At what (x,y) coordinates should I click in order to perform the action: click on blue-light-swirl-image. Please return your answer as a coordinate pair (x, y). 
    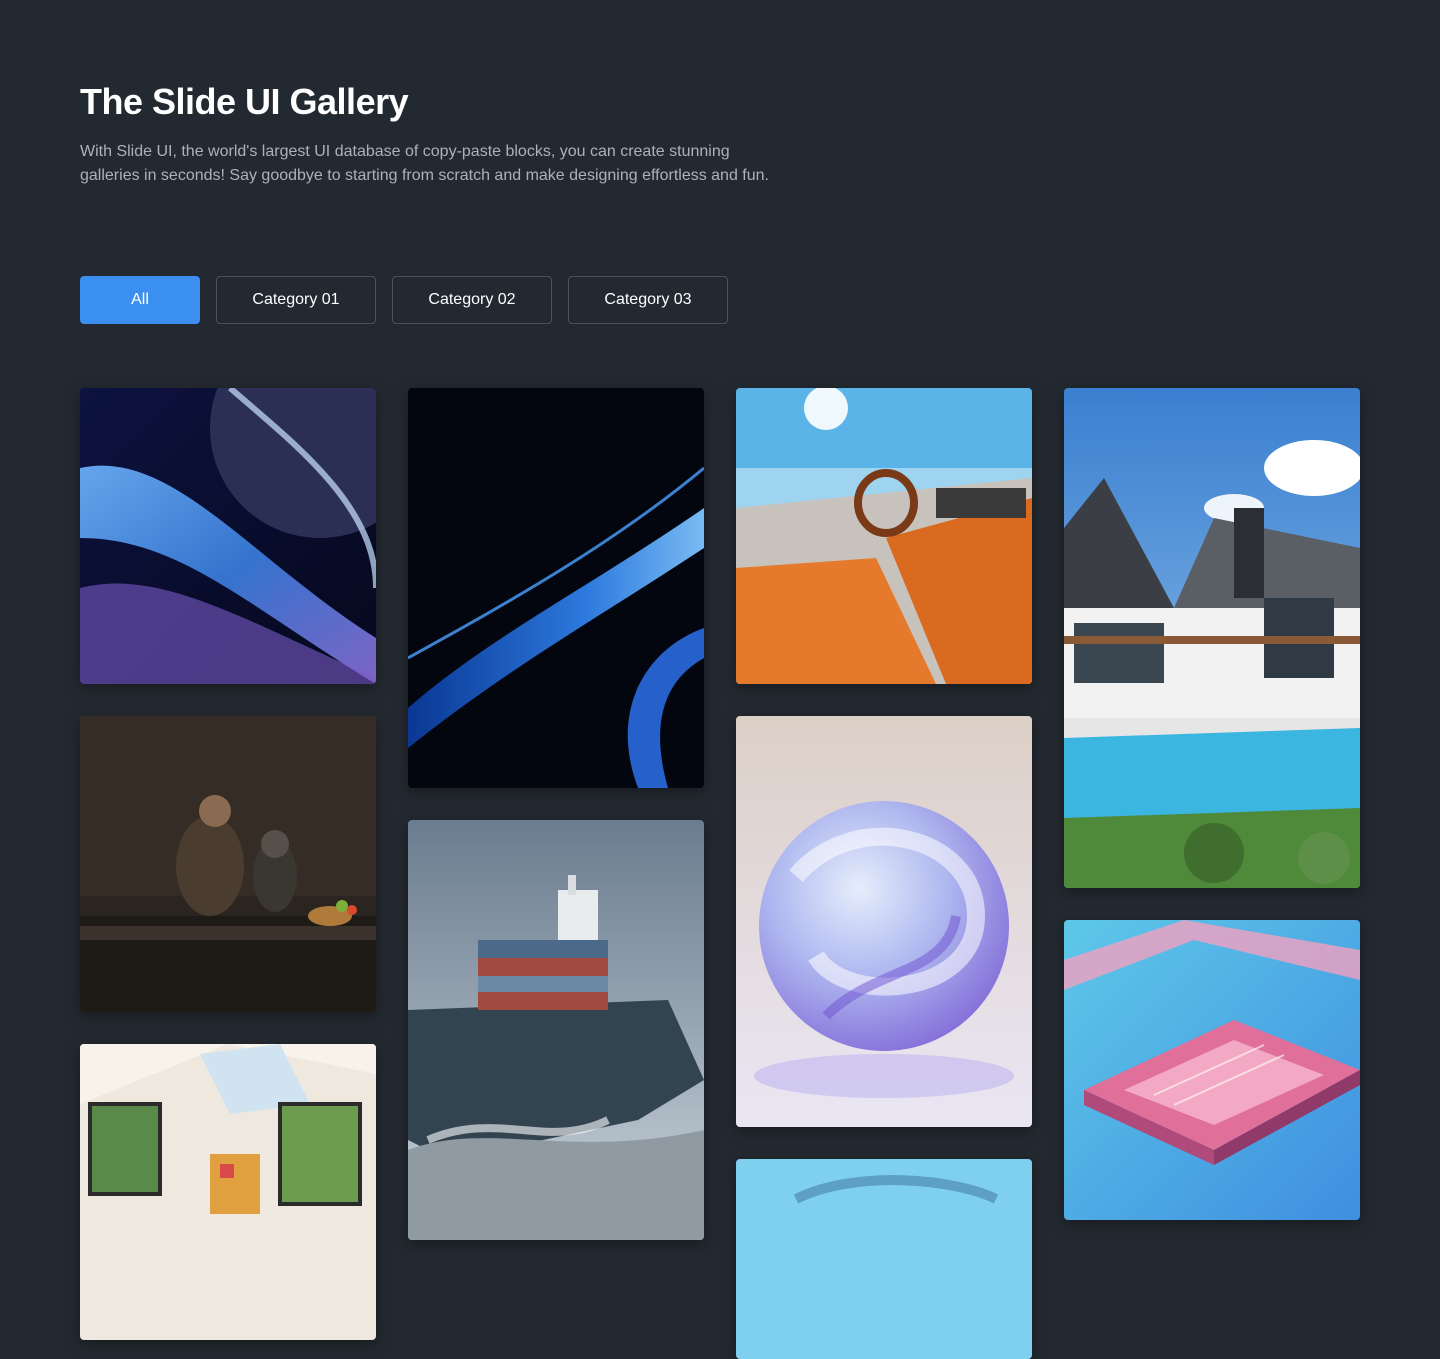
    Looking at the image, I should click on (556, 588).